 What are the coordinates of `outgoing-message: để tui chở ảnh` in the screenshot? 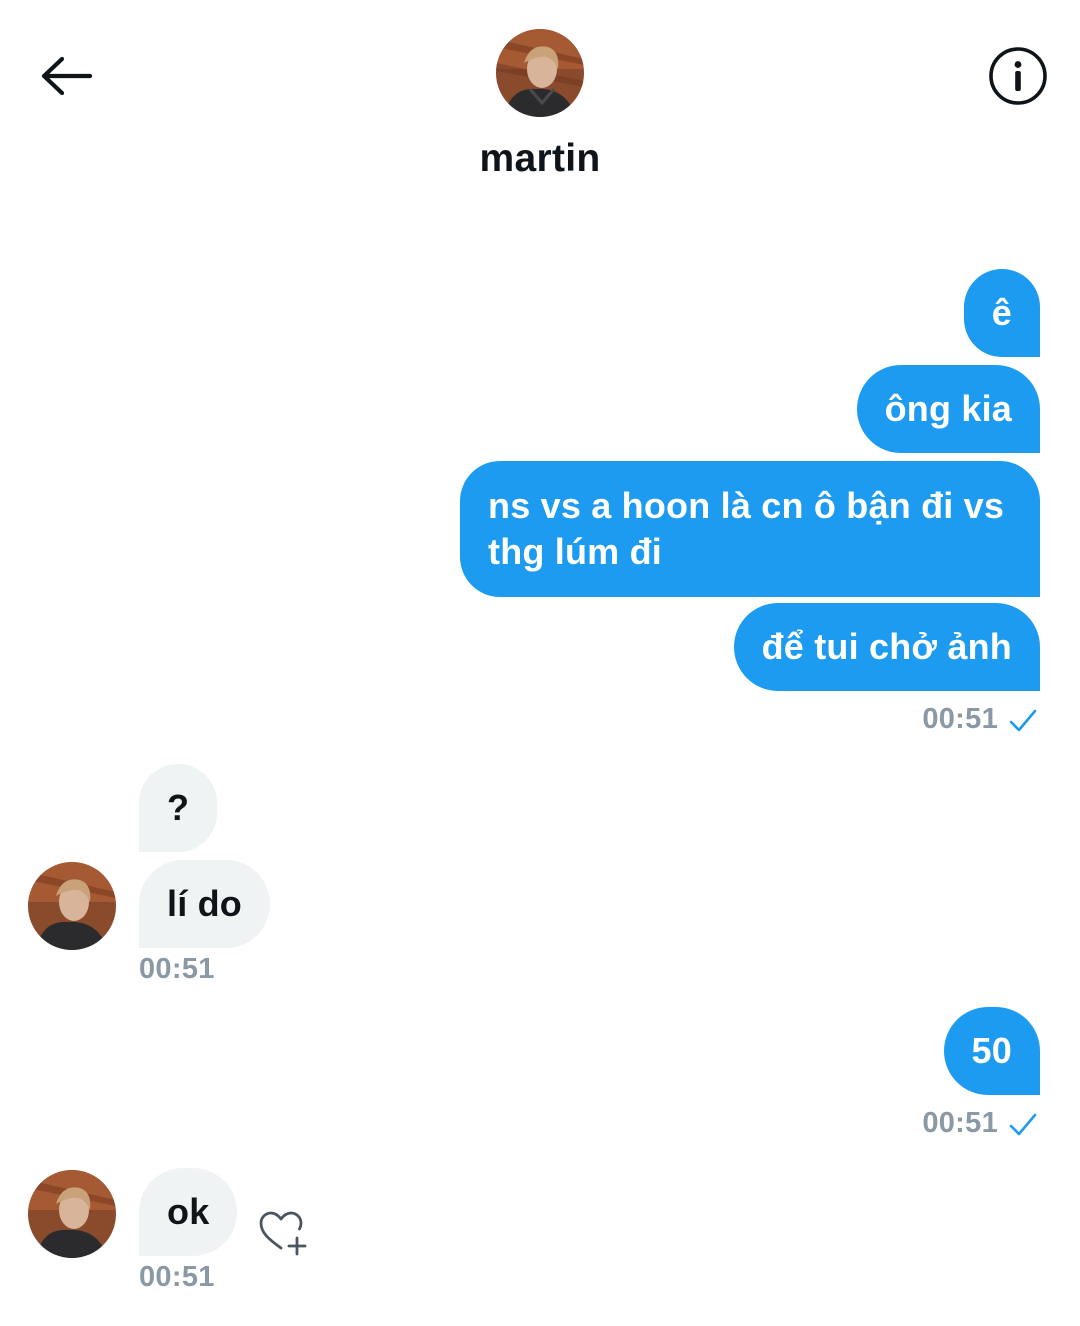 It's located at (886, 647).